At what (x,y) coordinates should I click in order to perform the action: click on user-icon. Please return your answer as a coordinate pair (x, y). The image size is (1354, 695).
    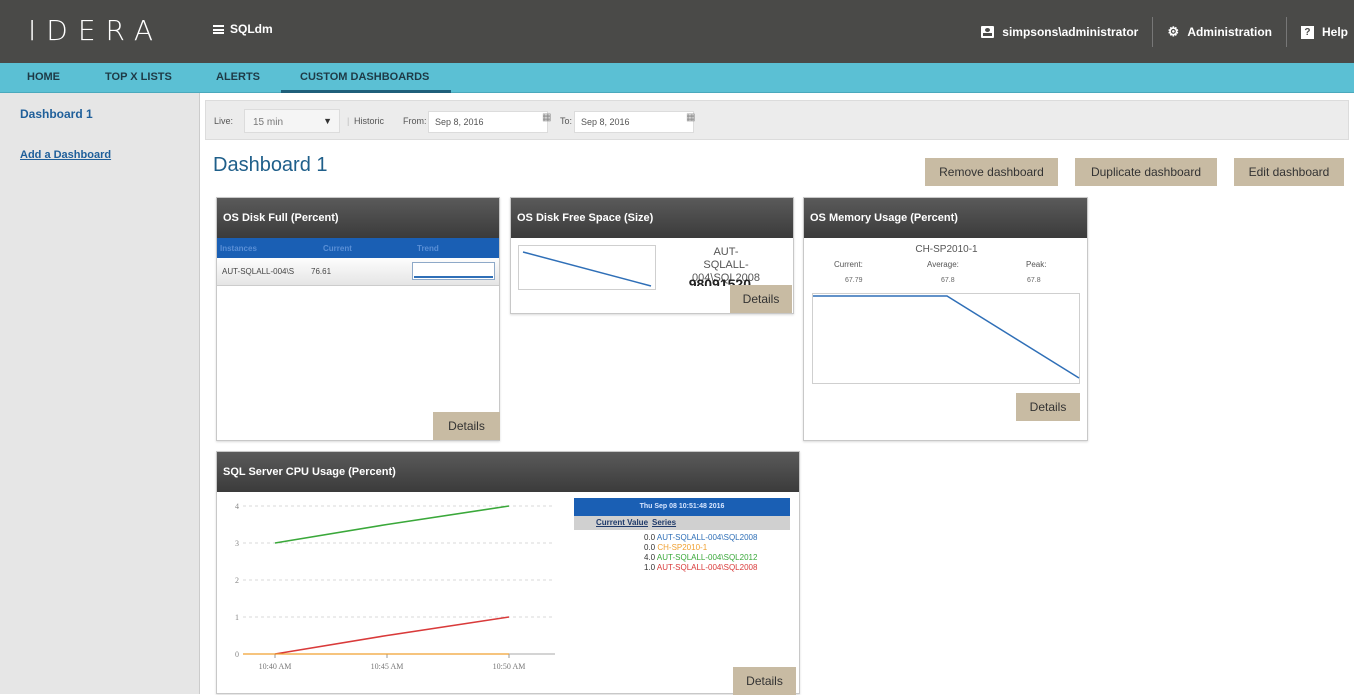
    Looking at the image, I should click on (988, 32).